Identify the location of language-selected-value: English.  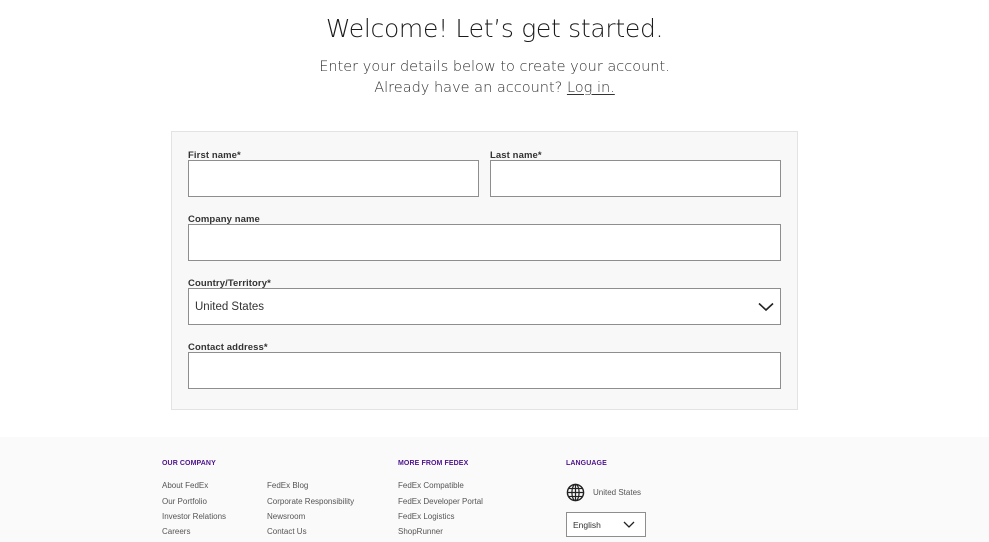
(587, 524).